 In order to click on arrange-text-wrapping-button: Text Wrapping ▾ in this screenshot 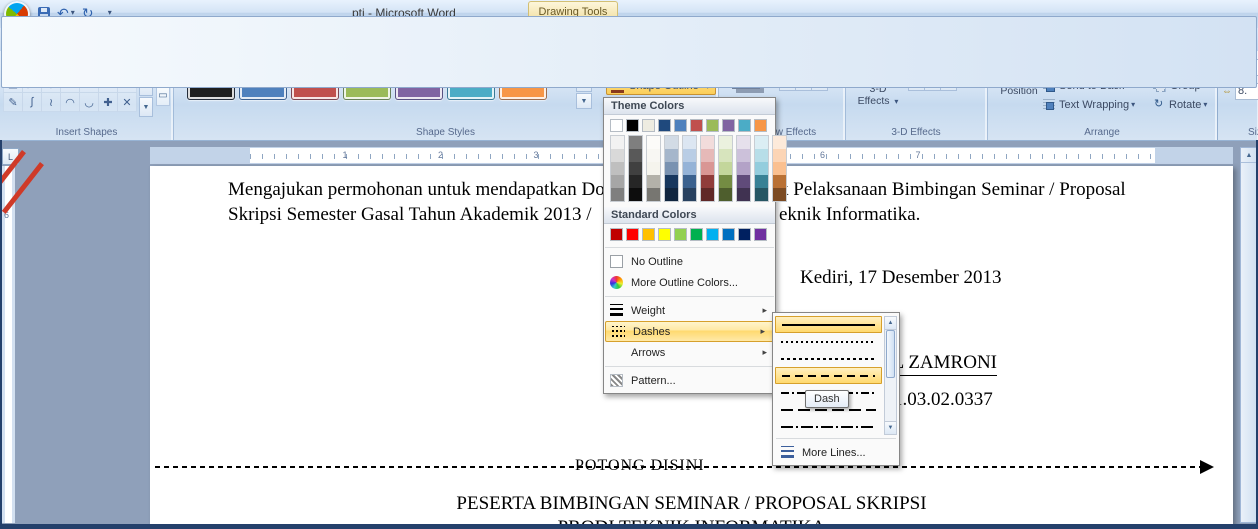, I will do `click(1102, 104)`.